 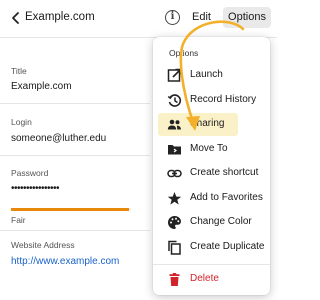 I want to click on menu-item-change-color: Change Color, so click(x=211, y=222).